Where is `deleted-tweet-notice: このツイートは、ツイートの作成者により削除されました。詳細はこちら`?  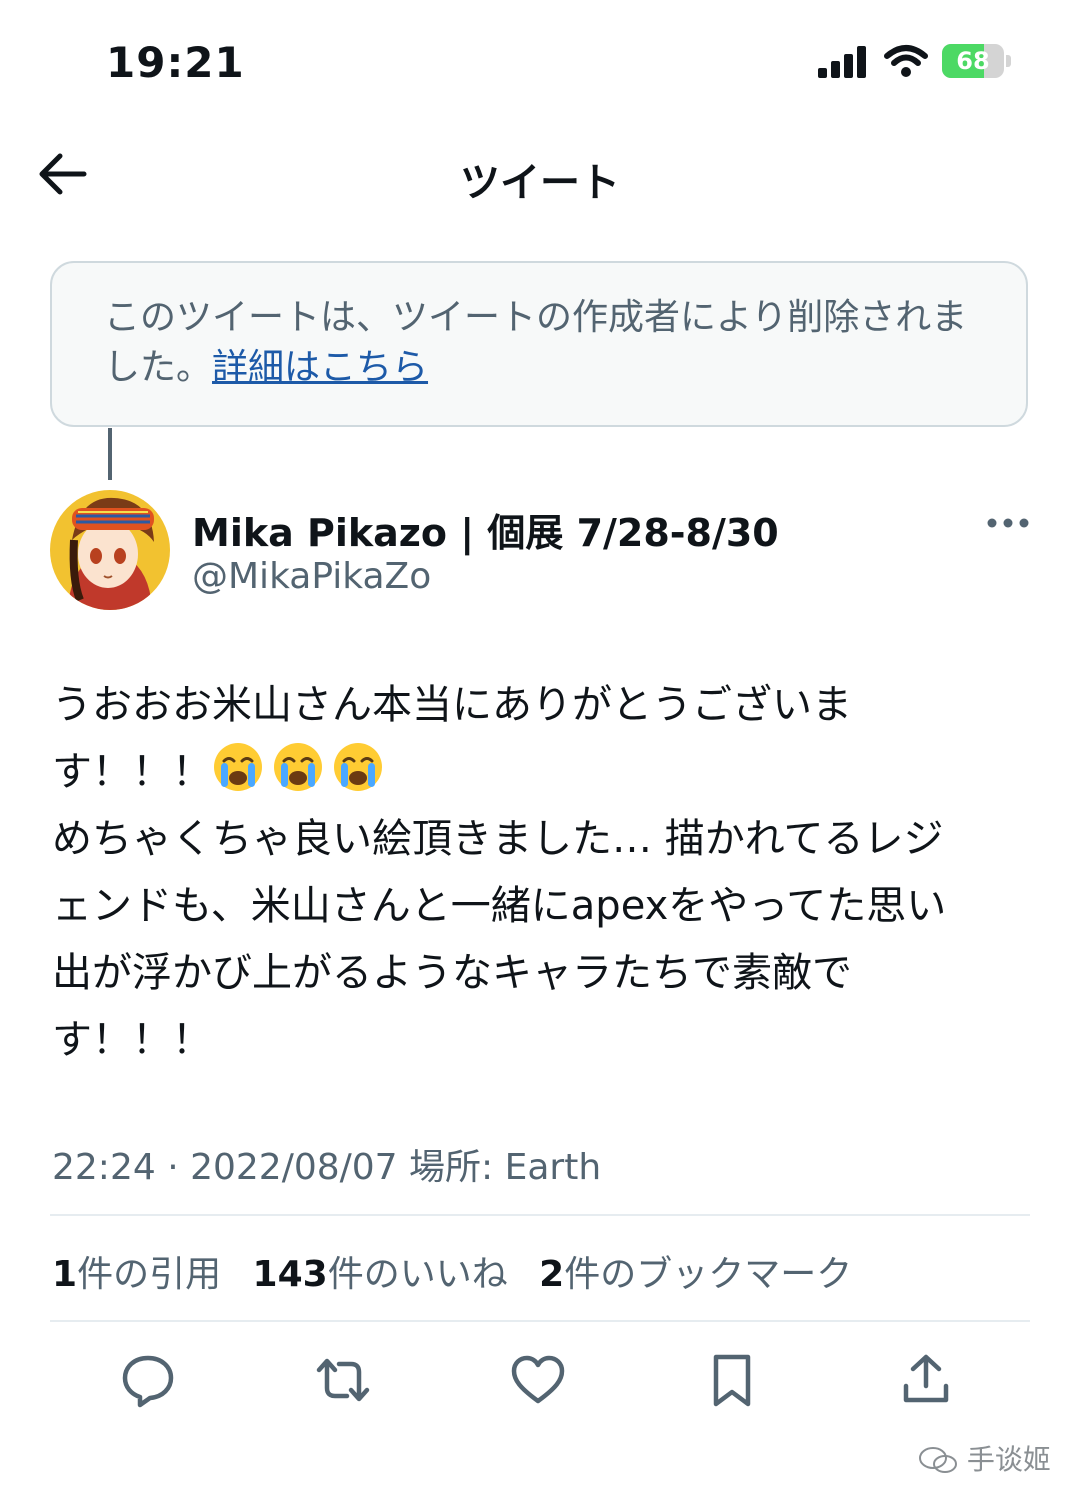 deleted-tweet-notice: このツイートは、ツイートの作成者により削除されました。詳細はこちら is located at coordinates (539, 344).